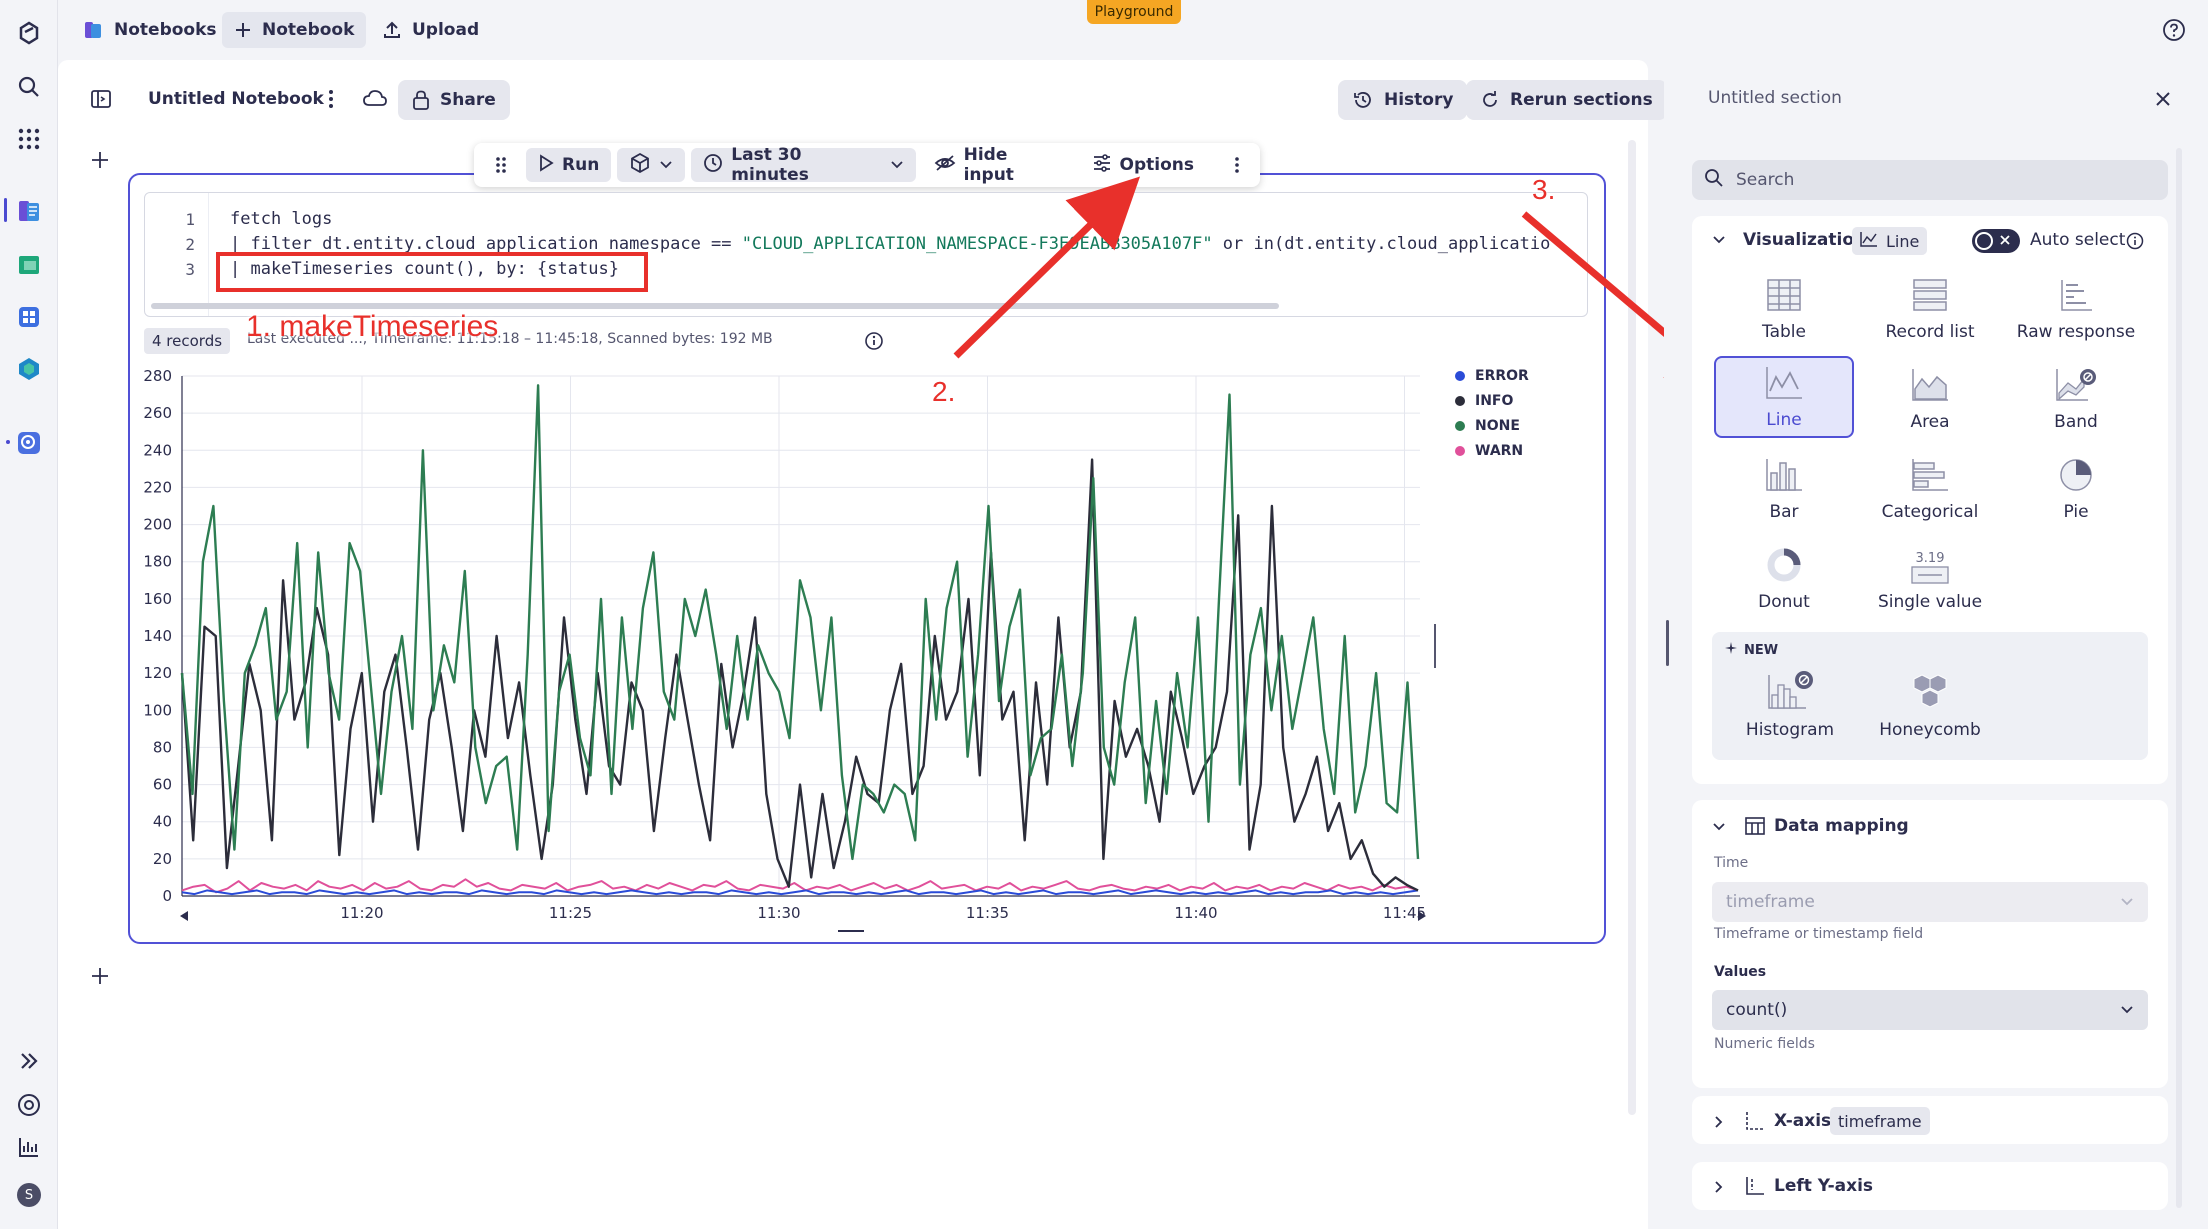 This screenshot has width=2208, height=1229. What do you see at coordinates (29, 1105) in the screenshot?
I see `help-center-icon` at bounding box center [29, 1105].